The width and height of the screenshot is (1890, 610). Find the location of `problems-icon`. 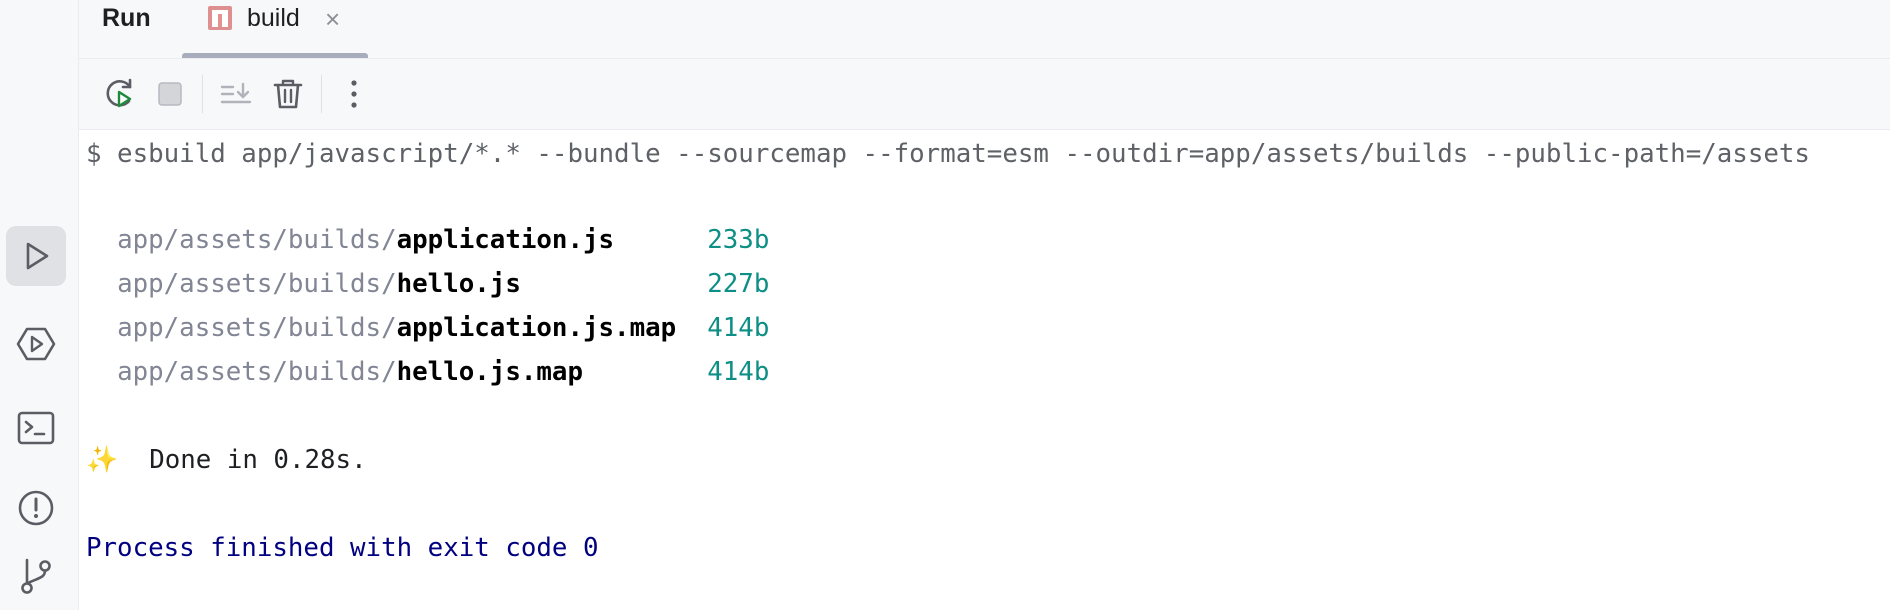

problems-icon is located at coordinates (36, 508).